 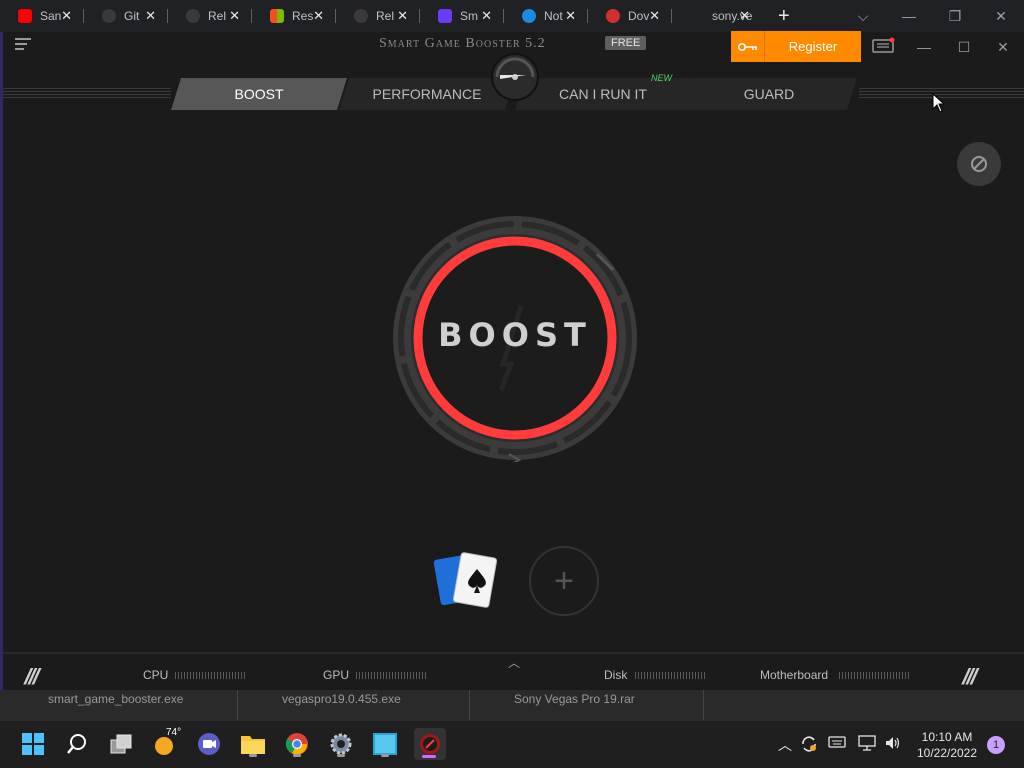 What do you see at coordinates (294, 16) in the screenshot?
I see `browser-tab: Res ✕` at bounding box center [294, 16].